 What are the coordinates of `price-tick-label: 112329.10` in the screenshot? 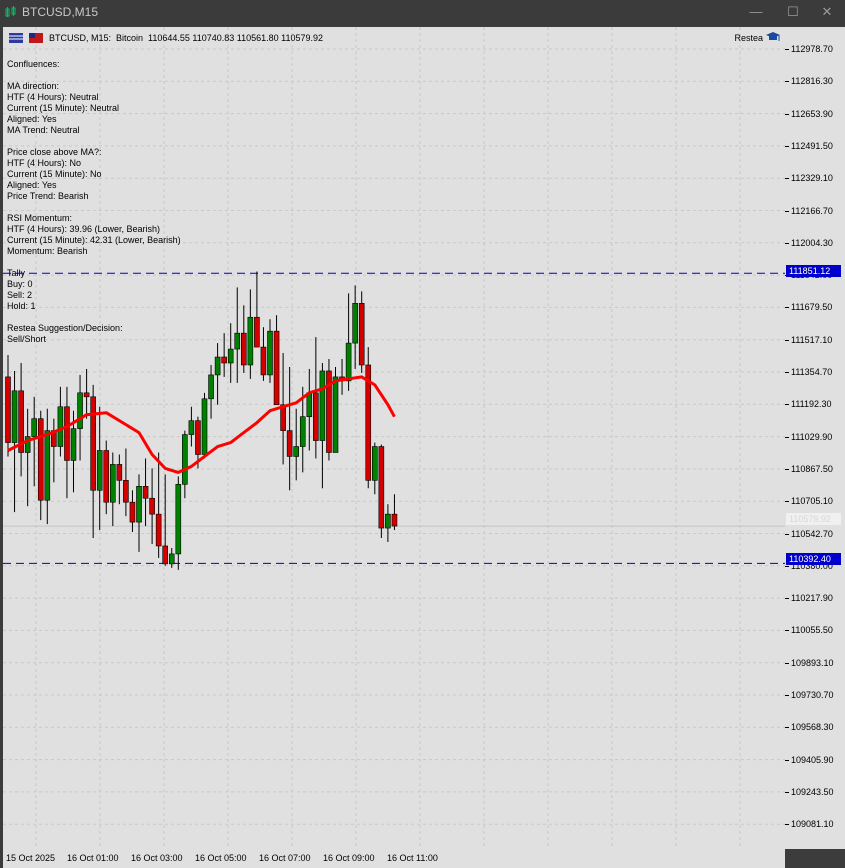 It's located at (809, 178).